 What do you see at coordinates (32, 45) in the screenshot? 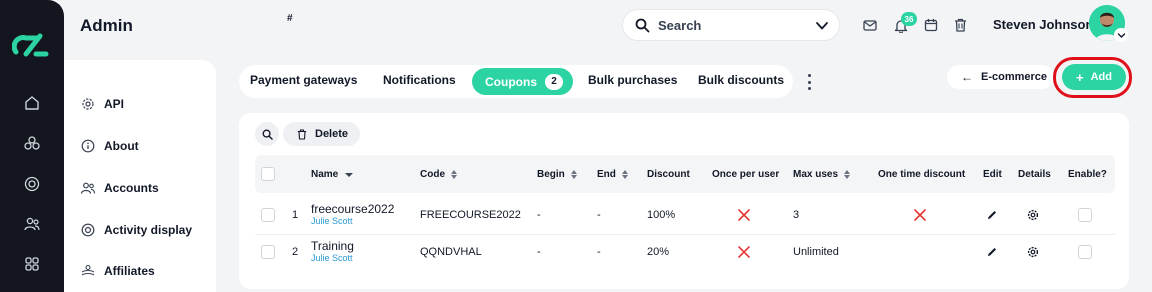
I see `app-logo` at bounding box center [32, 45].